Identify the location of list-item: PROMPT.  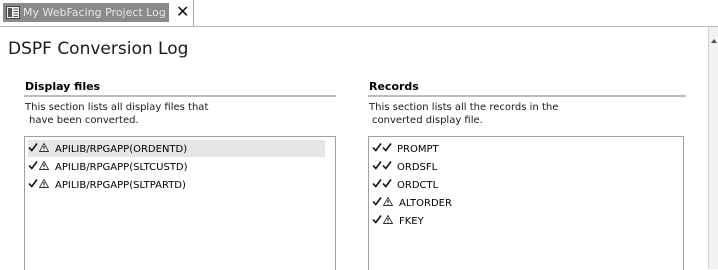
(472, 148).